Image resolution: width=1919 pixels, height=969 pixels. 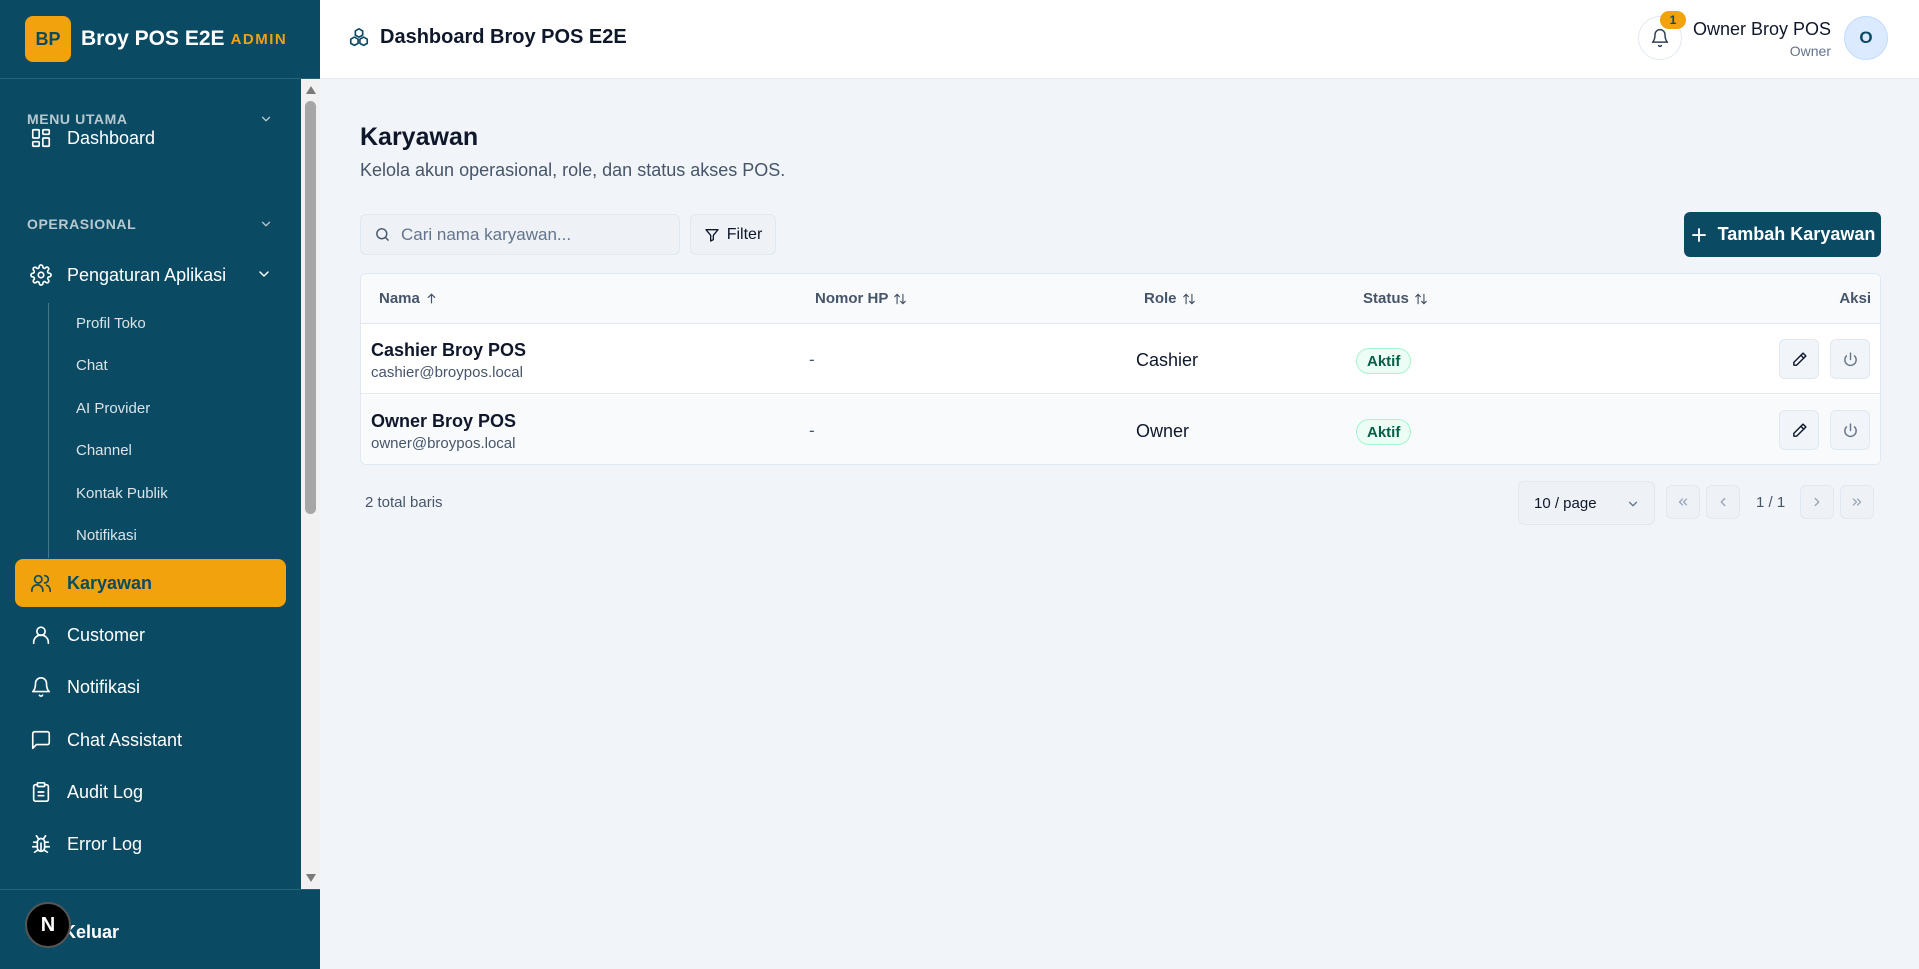 I want to click on last-page-button, so click(x=1857, y=502).